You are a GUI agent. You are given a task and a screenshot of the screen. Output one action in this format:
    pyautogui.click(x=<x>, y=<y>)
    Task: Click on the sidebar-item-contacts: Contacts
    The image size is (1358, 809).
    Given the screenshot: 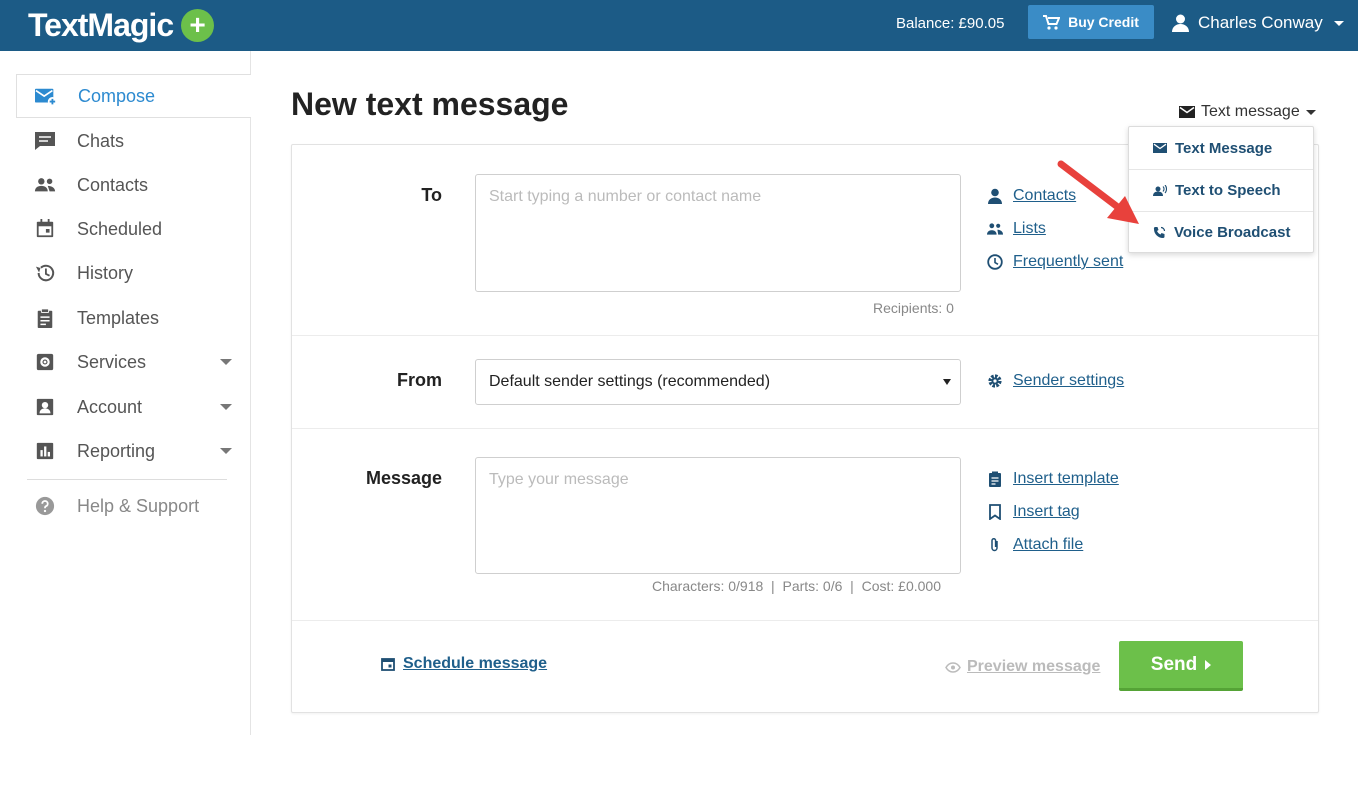 What is the action you would take?
    pyautogui.click(x=133, y=185)
    